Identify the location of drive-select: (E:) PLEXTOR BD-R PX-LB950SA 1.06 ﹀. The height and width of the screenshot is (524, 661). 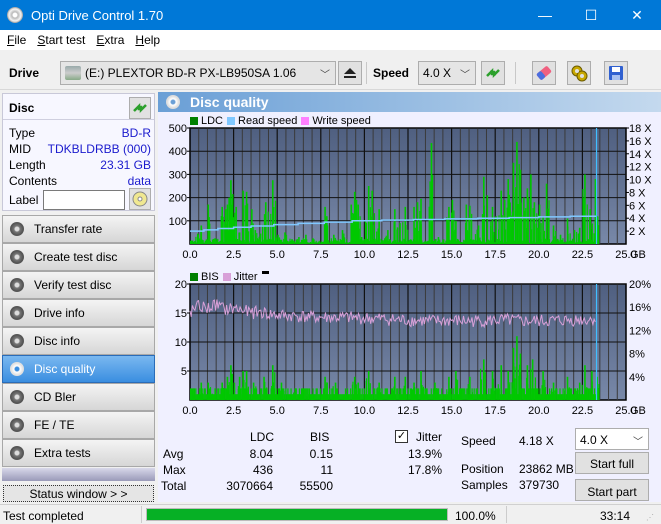
(198, 73).